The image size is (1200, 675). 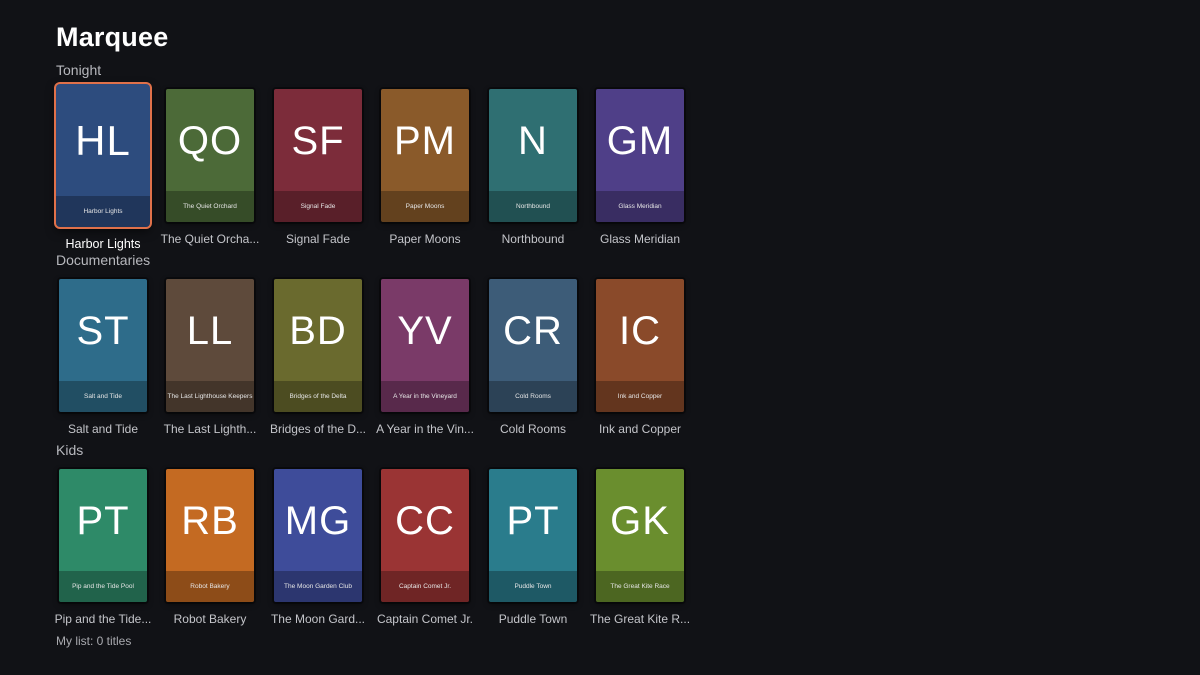 I want to click on my-list-count: My list: 0 titles, so click(x=94, y=641).